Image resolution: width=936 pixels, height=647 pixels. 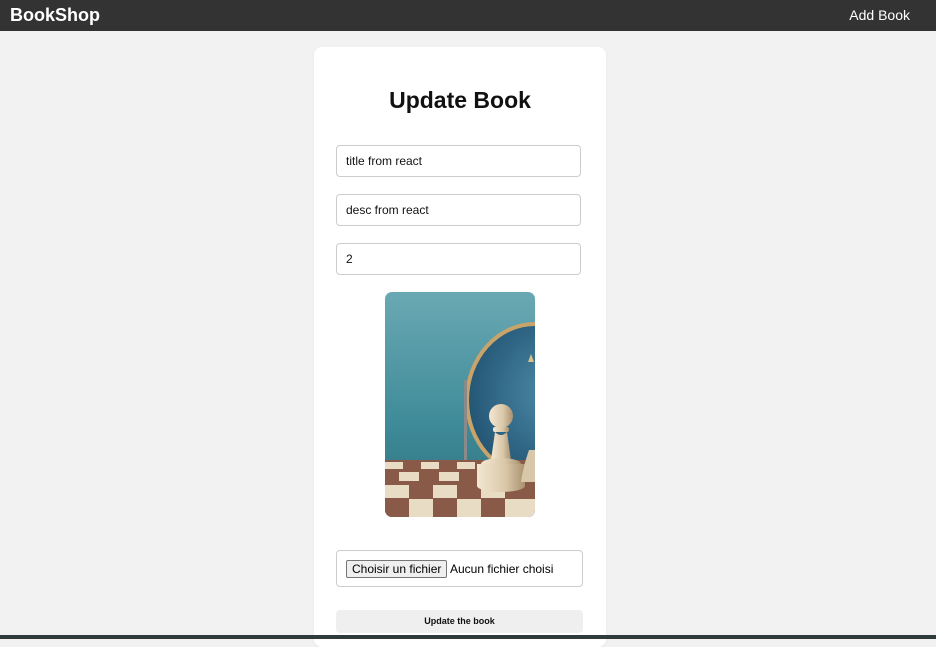 What do you see at coordinates (458, 259) in the screenshot?
I see `price-input` at bounding box center [458, 259].